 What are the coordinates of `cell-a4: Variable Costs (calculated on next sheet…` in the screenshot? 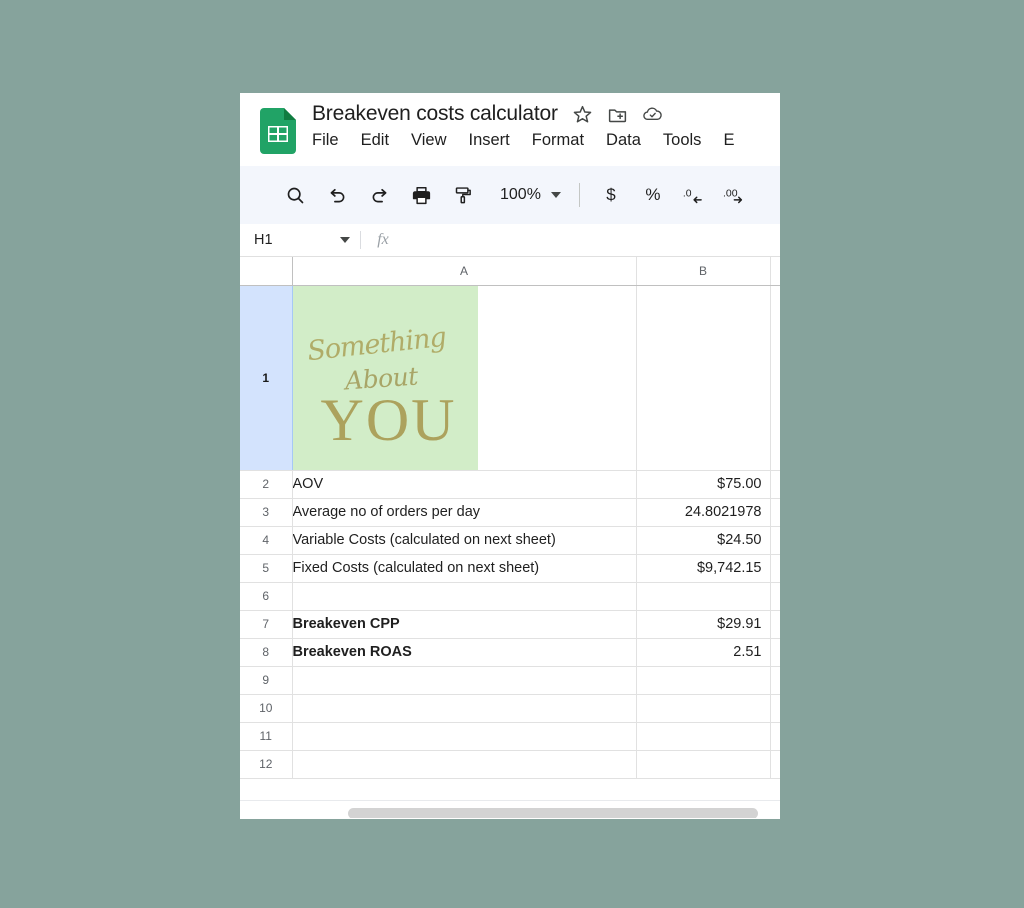 It's located at (464, 540).